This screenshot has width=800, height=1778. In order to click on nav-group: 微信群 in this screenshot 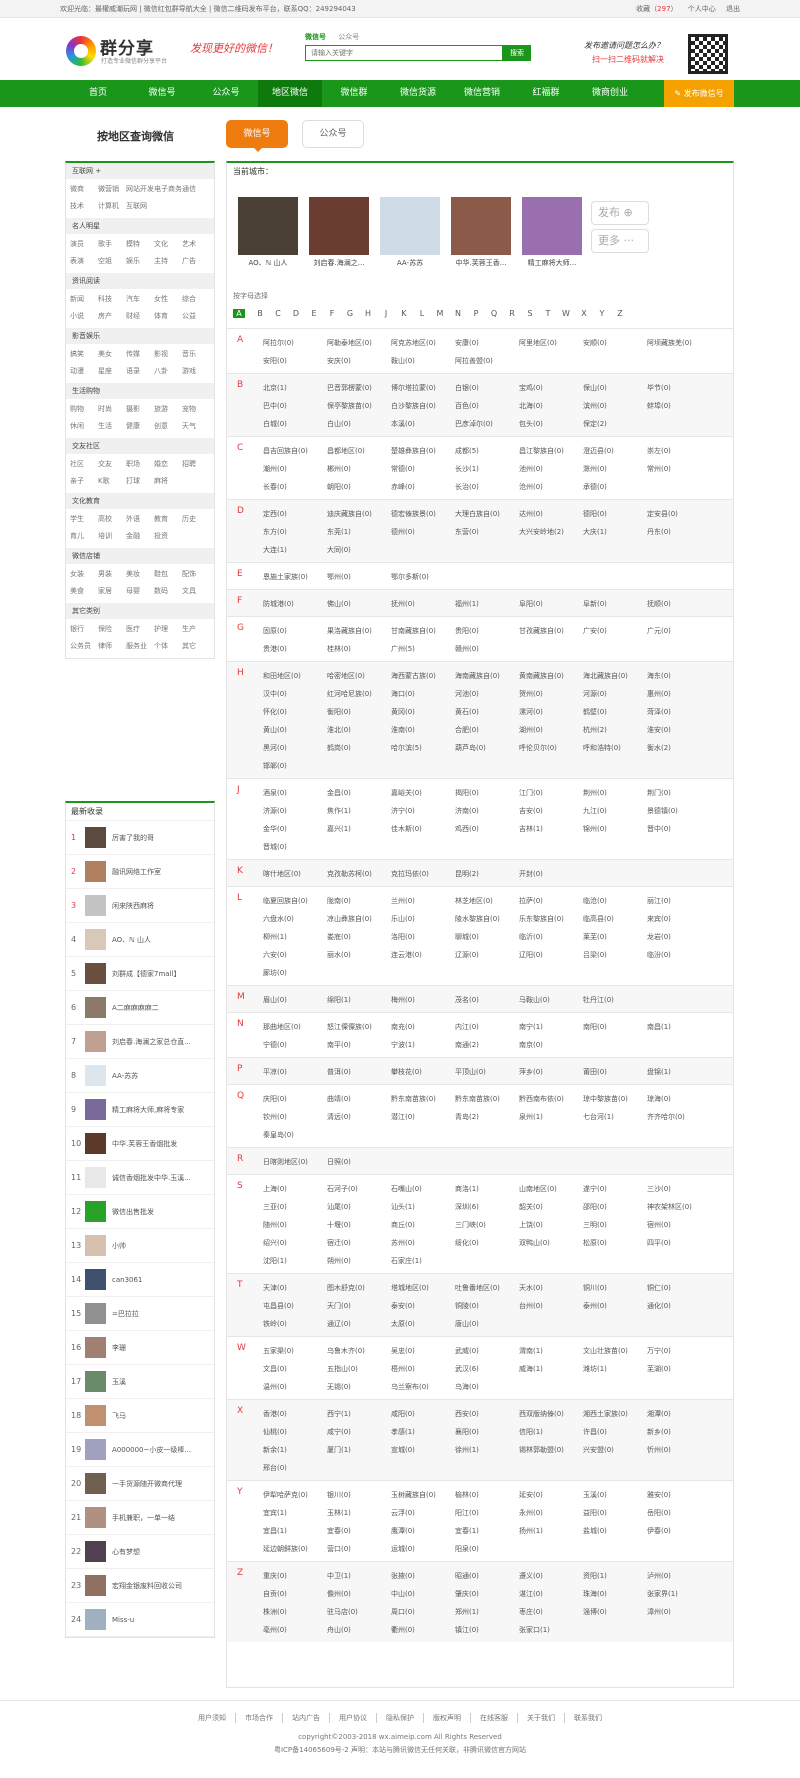, I will do `click(354, 93)`.